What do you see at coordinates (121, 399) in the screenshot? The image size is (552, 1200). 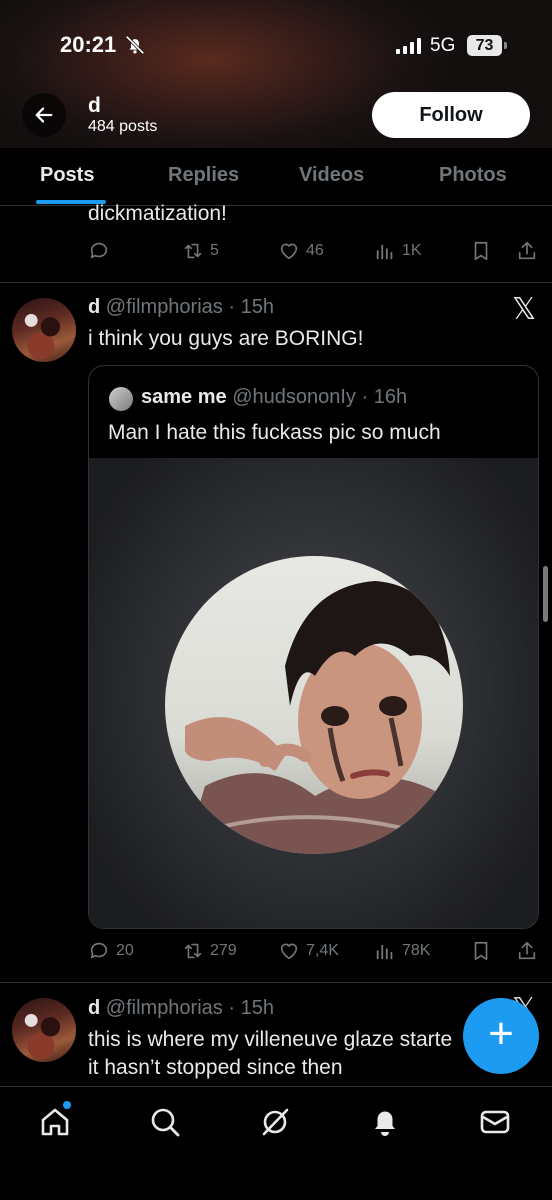 I see `quote-avatar` at bounding box center [121, 399].